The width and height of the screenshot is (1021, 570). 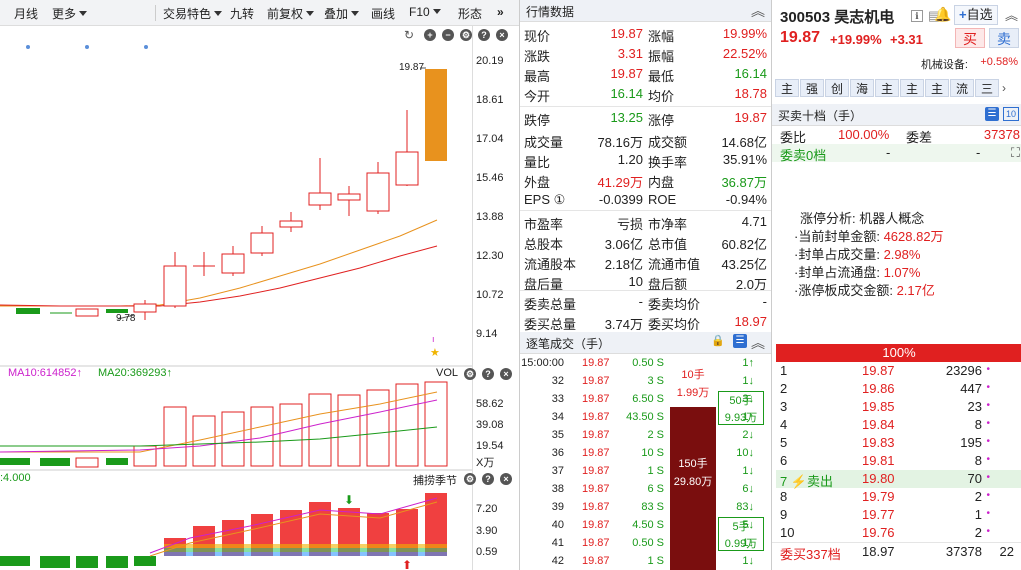 What do you see at coordinates (1011, 114) in the screenshot?
I see `ten-levels-toggle: 10` at bounding box center [1011, 114].